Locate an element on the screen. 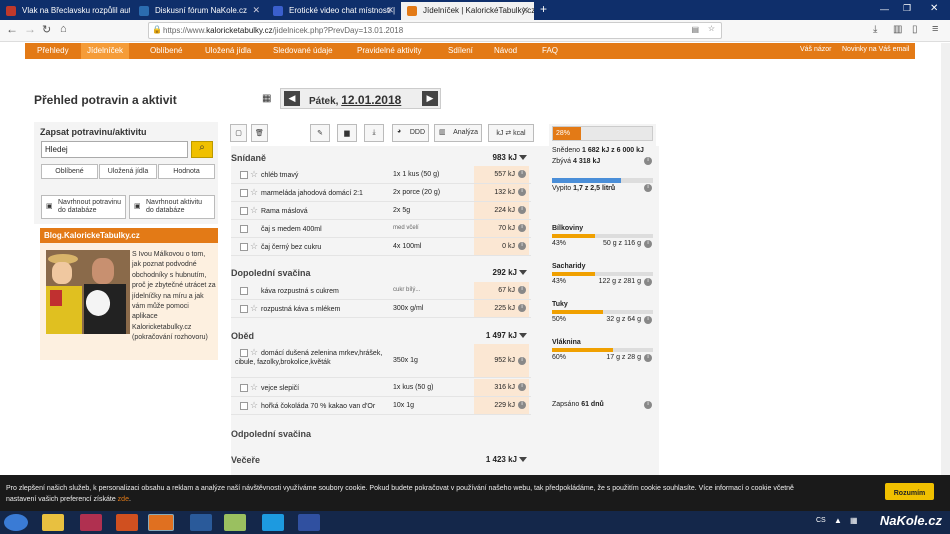 Image resolution: width=950 pixels, height=534 pixels. menu-pravidelne-aktivity: Pravidelné aktivity is located at coordinates (389, 50).